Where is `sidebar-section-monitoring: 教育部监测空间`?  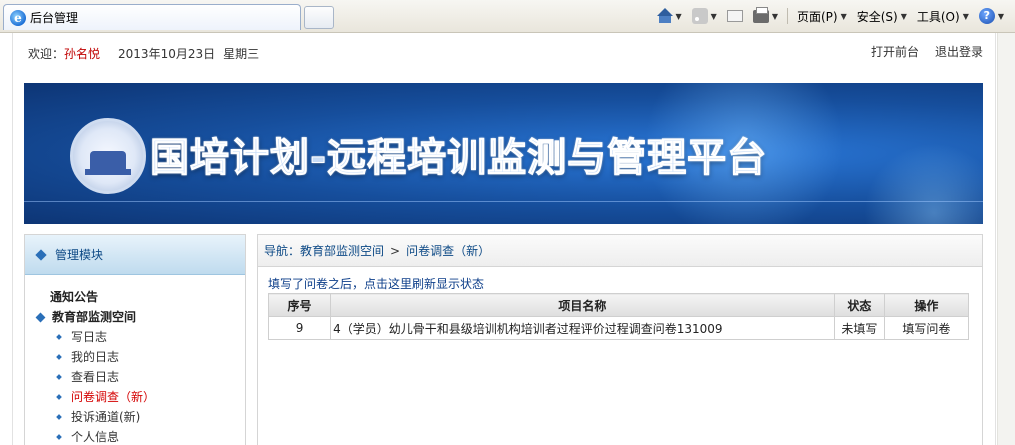
sidebar-section-monitoring: 教育部监测空间 is located at coordinates (135, 317).